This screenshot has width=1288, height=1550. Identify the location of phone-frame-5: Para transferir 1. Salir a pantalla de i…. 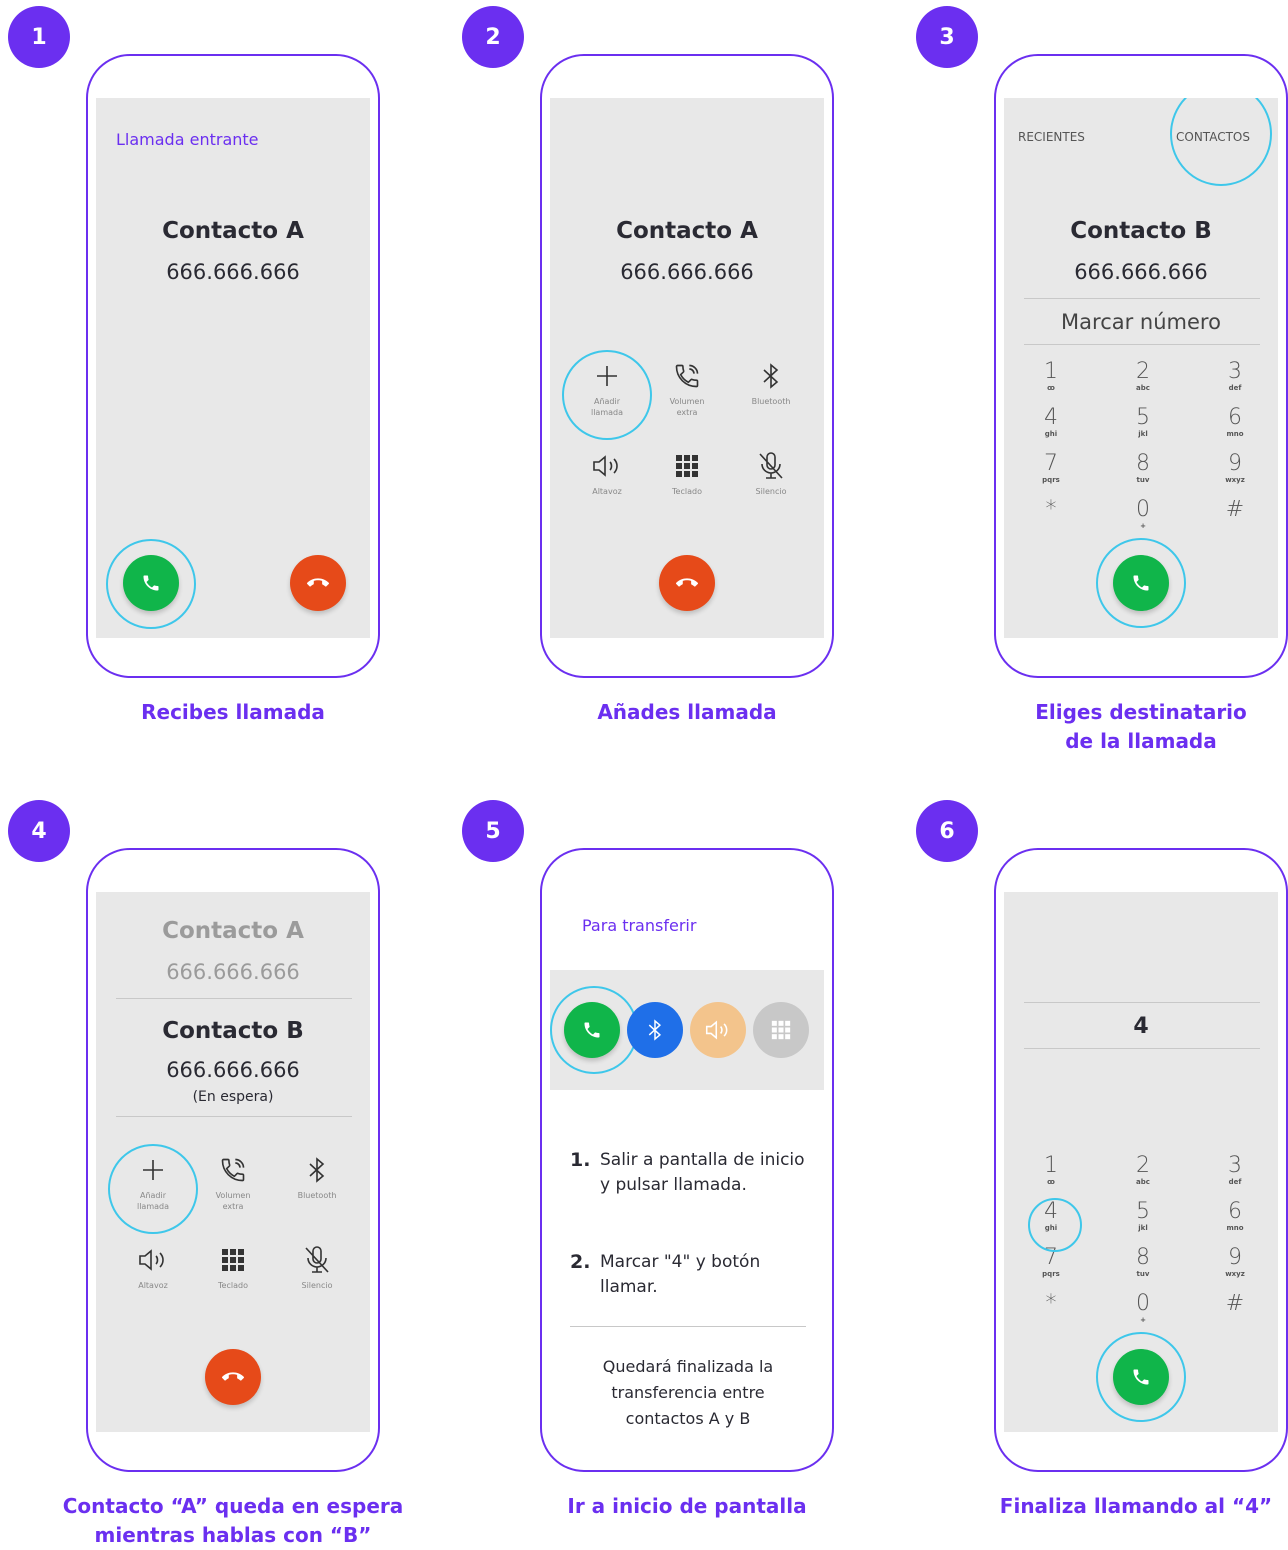
(687, 1160).